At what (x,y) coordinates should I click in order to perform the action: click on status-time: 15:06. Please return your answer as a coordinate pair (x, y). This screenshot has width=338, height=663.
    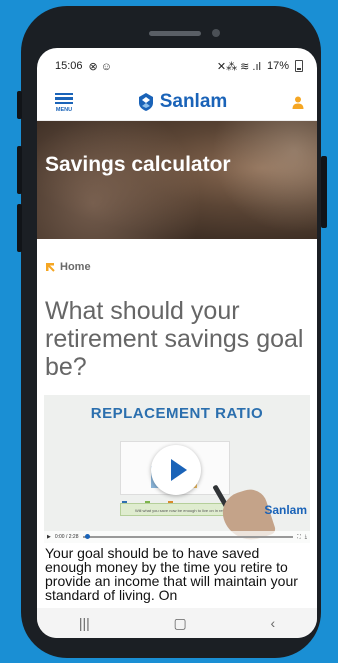
    Looking at the image, I should click on (69, 66).